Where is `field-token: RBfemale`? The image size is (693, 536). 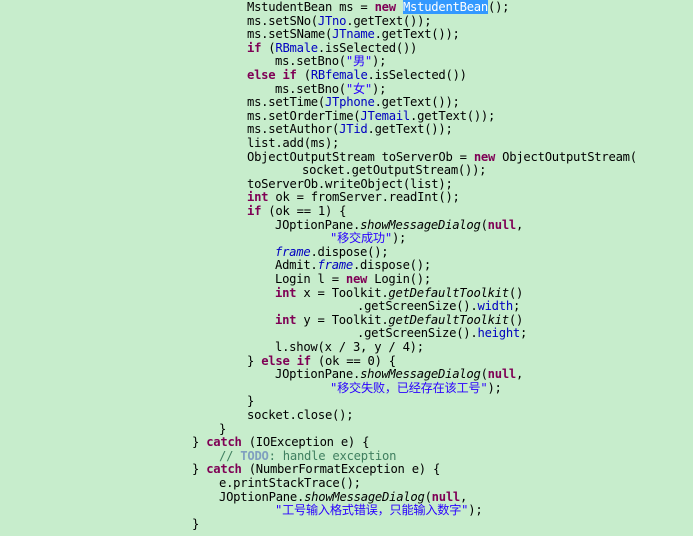
field-token: RBfemale is located at coordinates (339, 75).